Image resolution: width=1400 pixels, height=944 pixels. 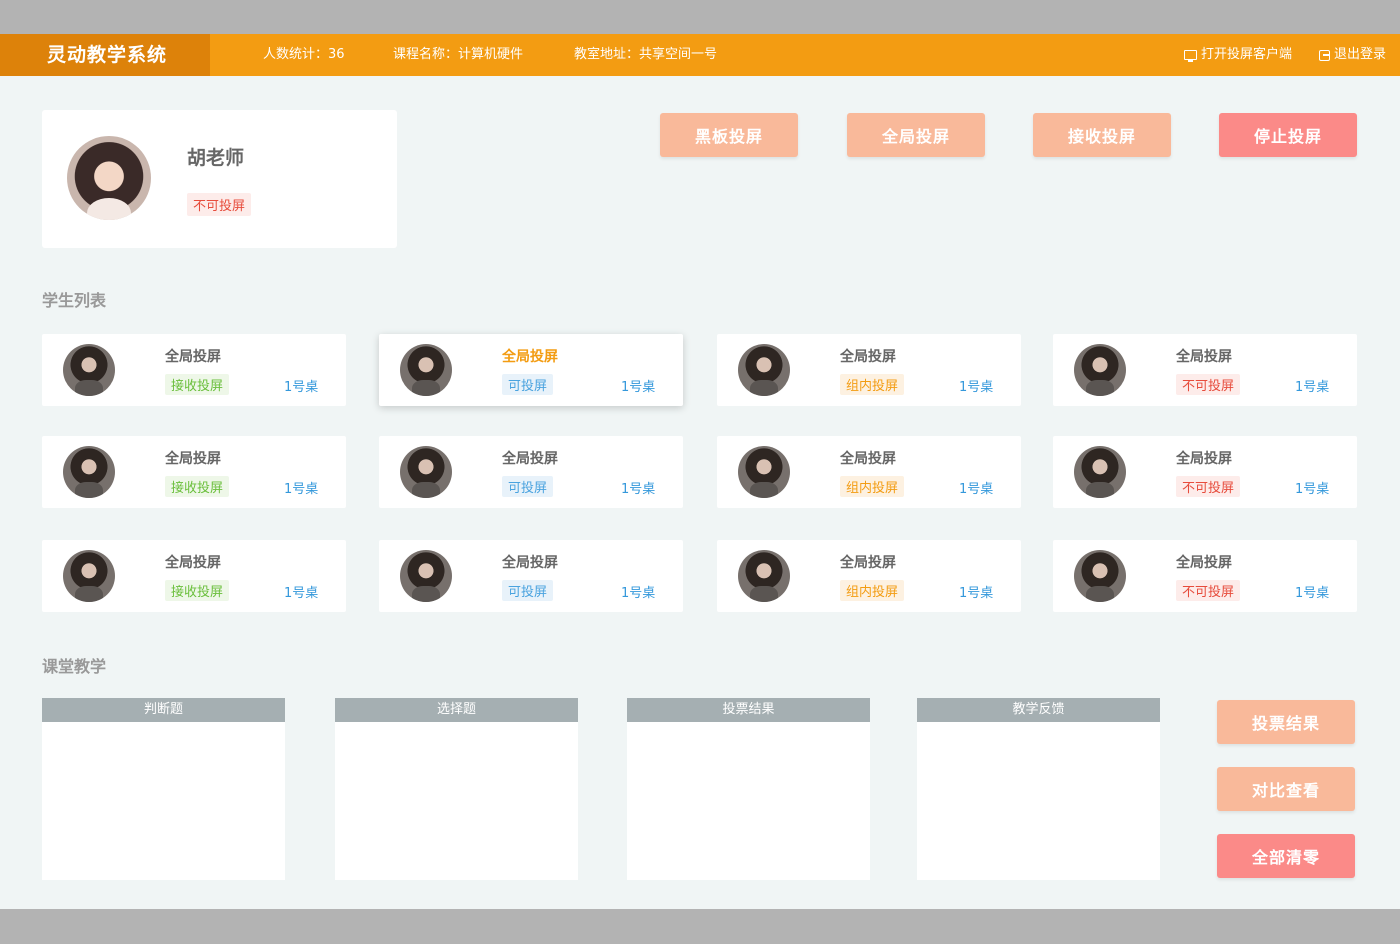 I want to click on vote-result-button: 投票结果, so click(x=1286, y=722).